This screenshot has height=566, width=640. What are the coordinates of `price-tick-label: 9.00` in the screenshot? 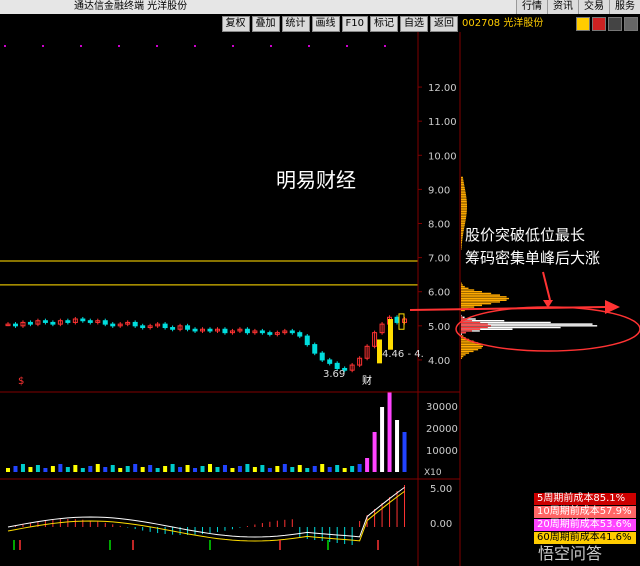 It's located at (439, 190).